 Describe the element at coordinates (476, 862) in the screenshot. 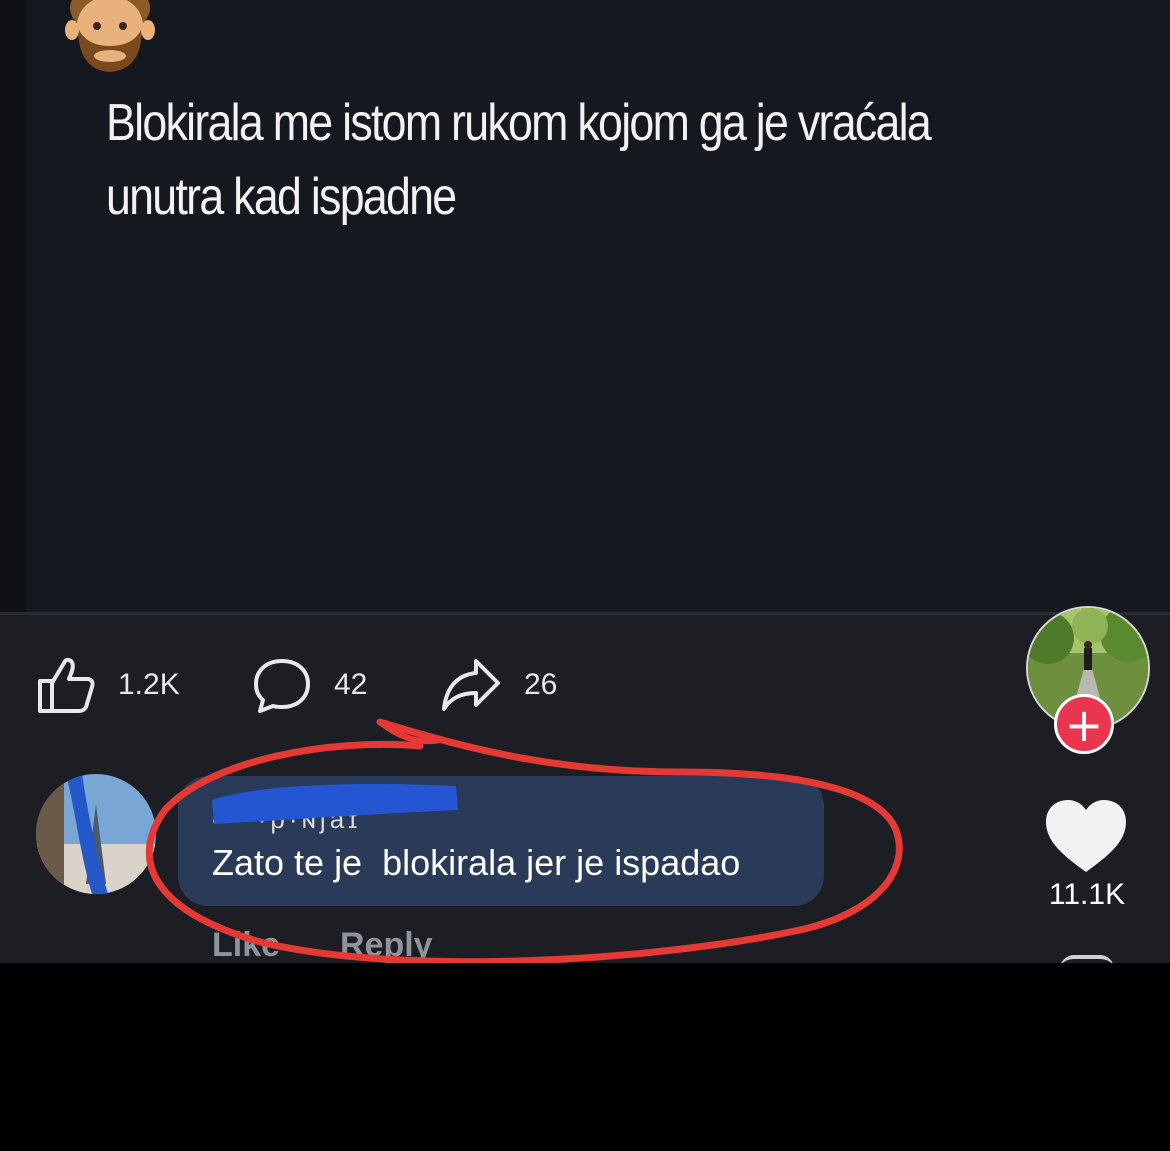

I see `comment-text: Zato te je blokirala jer je ispadao` at that location.